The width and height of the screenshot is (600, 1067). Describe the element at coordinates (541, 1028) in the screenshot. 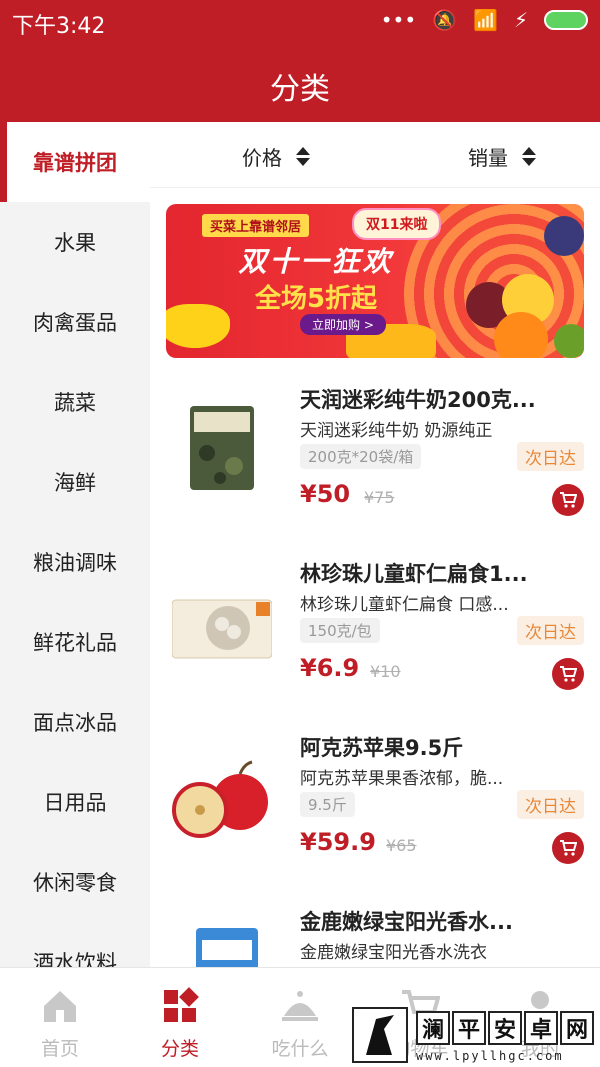

I see `watermark-char: 卓` at that location.